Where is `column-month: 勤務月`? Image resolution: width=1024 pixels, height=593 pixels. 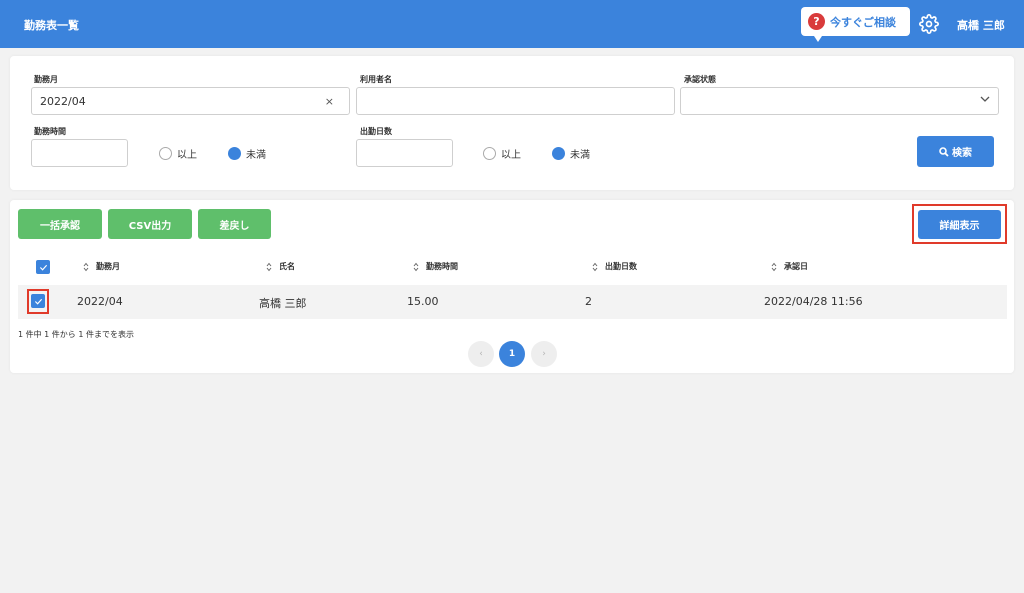
column-month: 勤務月 is located at coordinates (101, 266).